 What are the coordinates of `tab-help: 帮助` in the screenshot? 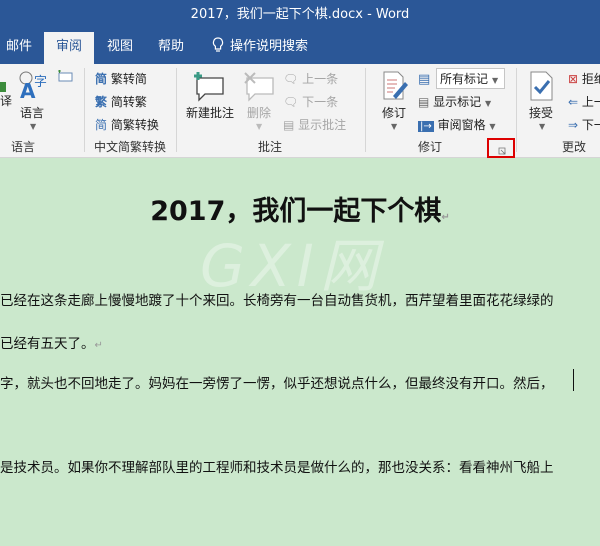 It's located at (171, 48).